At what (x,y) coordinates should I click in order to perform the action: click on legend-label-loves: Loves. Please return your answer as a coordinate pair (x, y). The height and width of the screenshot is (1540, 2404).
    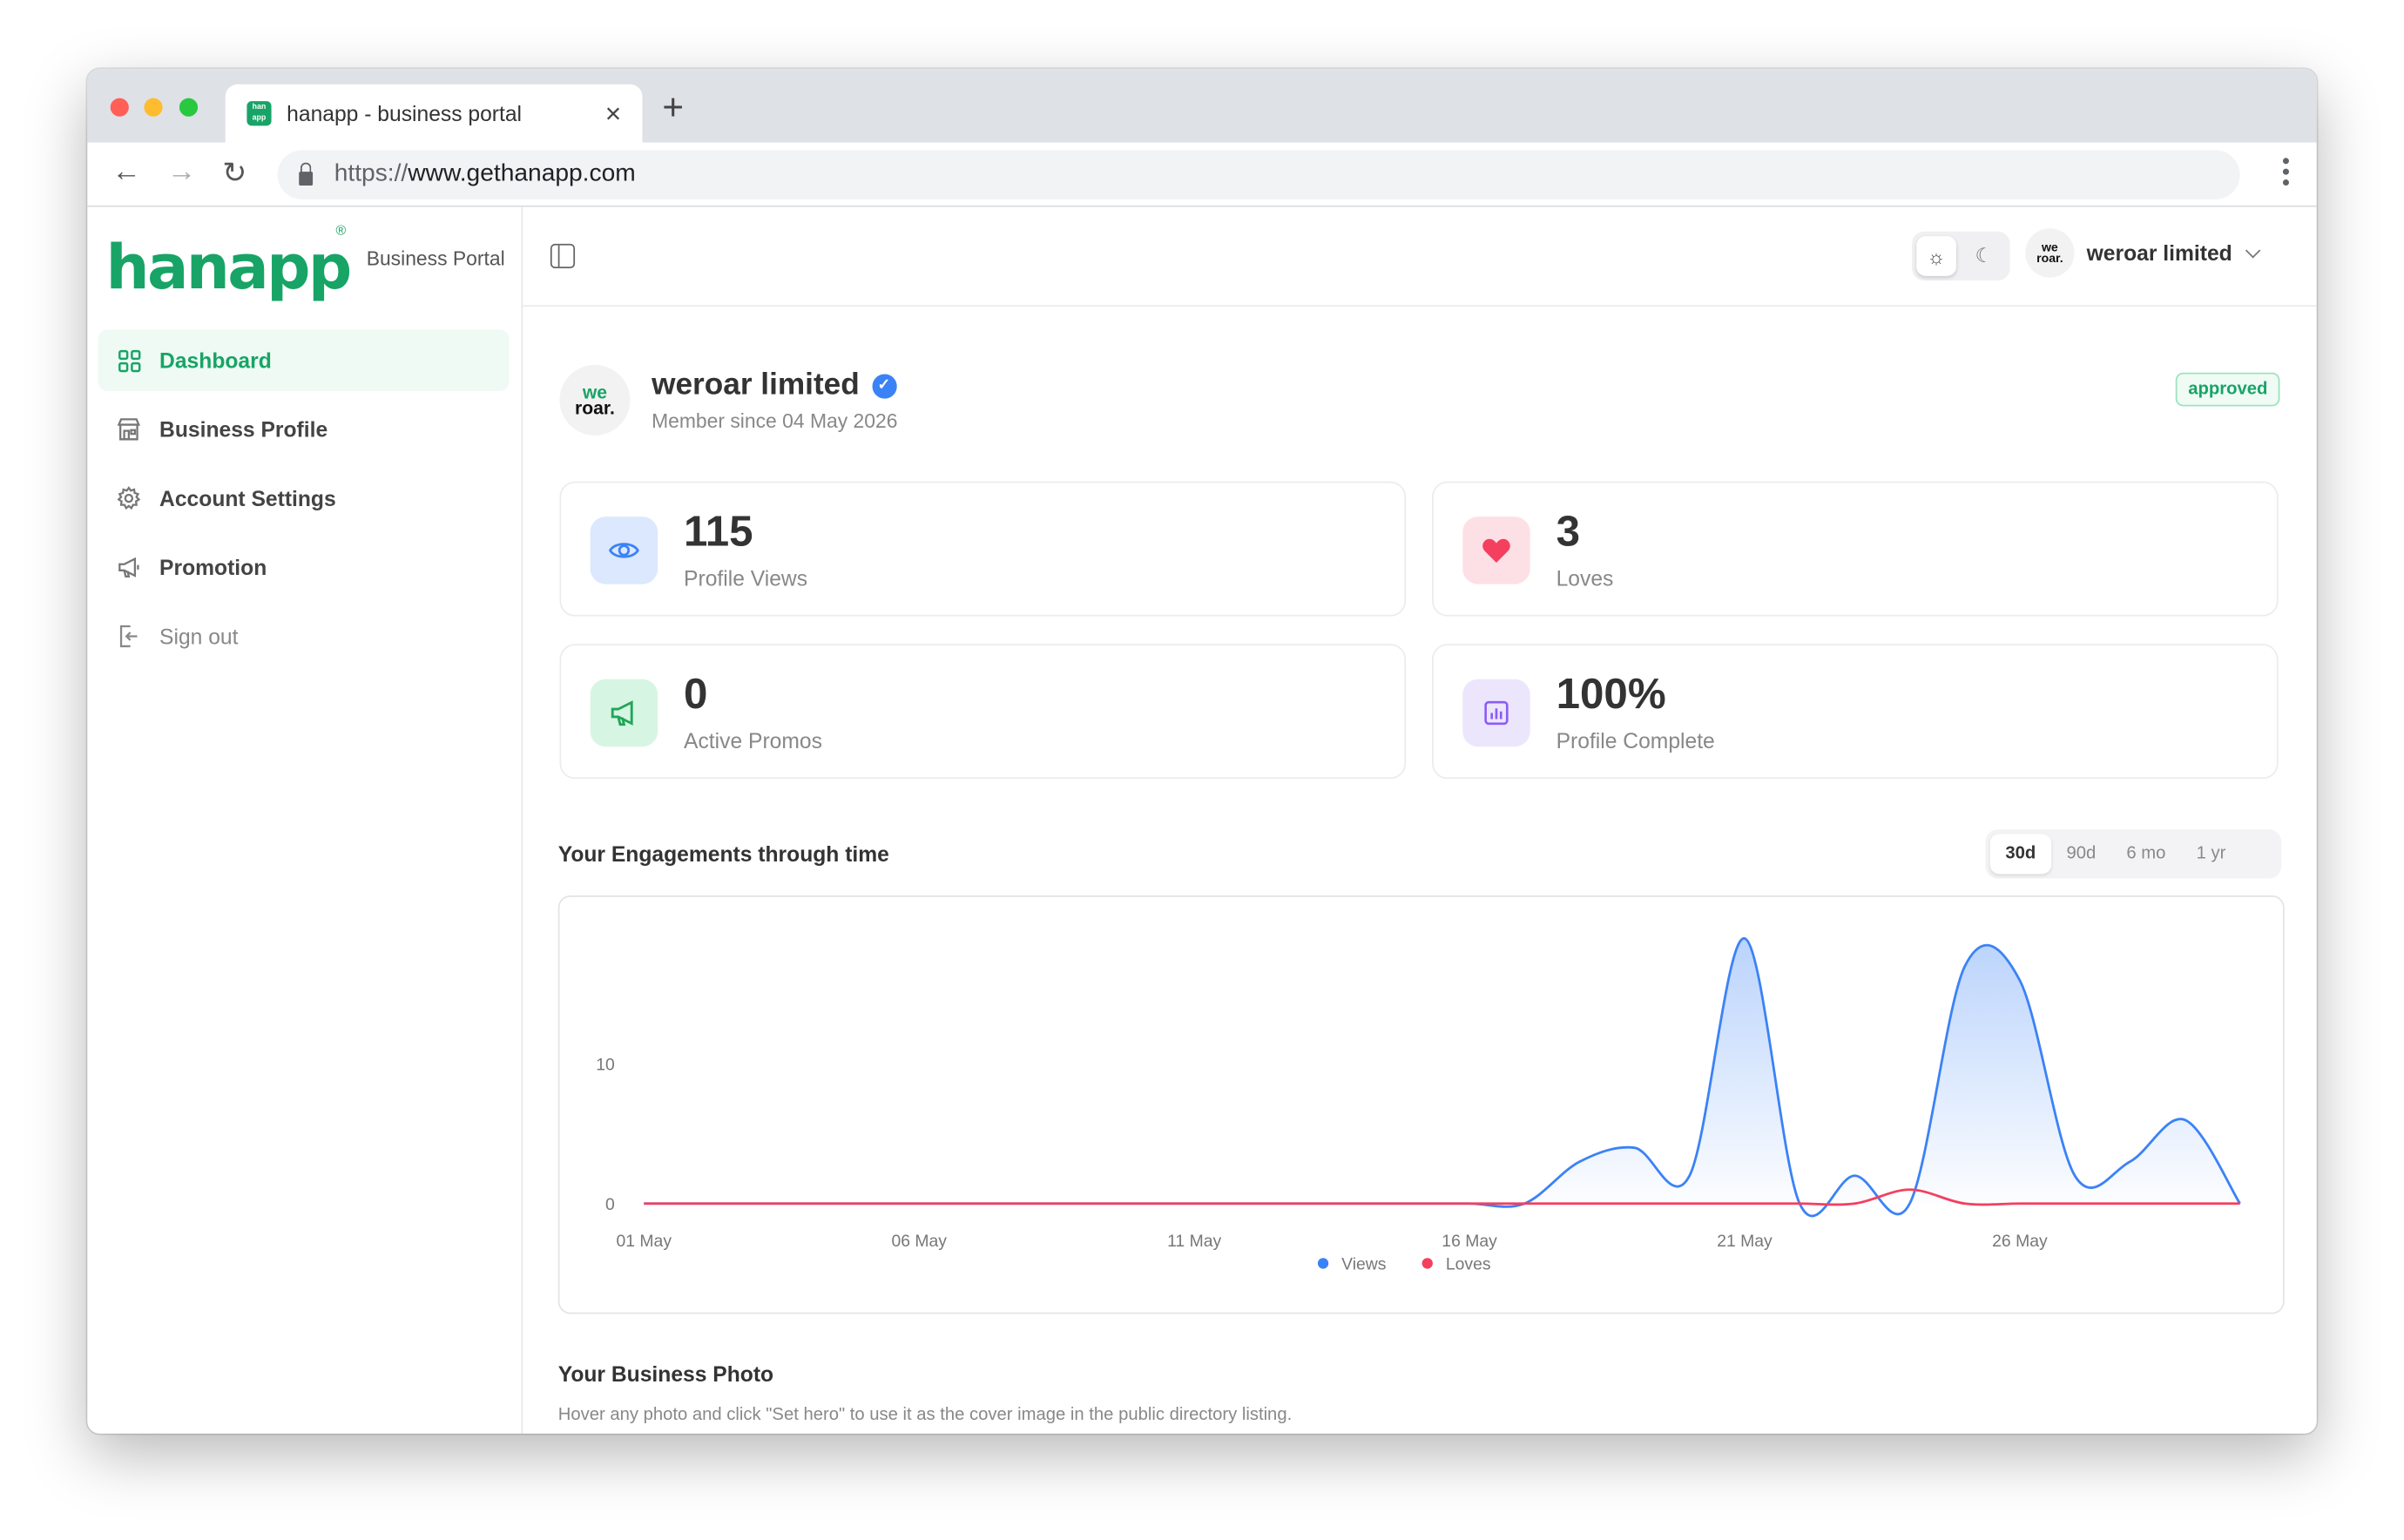
    Looking at the image, I should click on (1469, 1263).